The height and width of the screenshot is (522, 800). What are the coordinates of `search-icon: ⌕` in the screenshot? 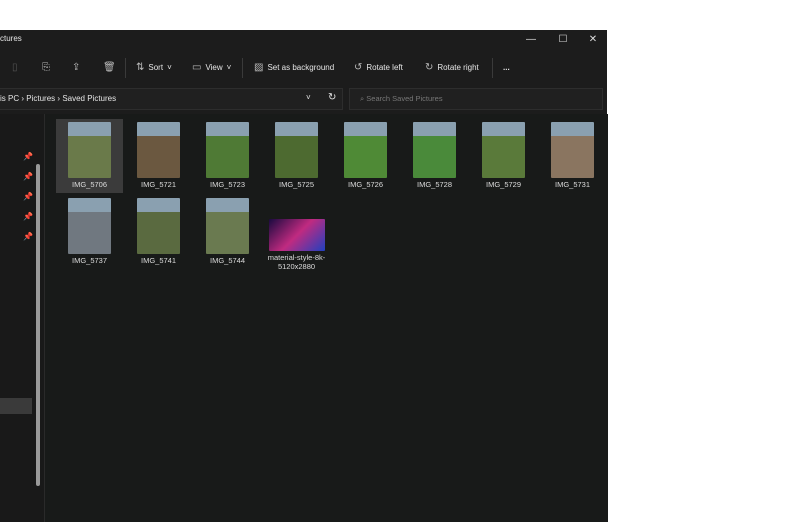 It's located at (362, 98).